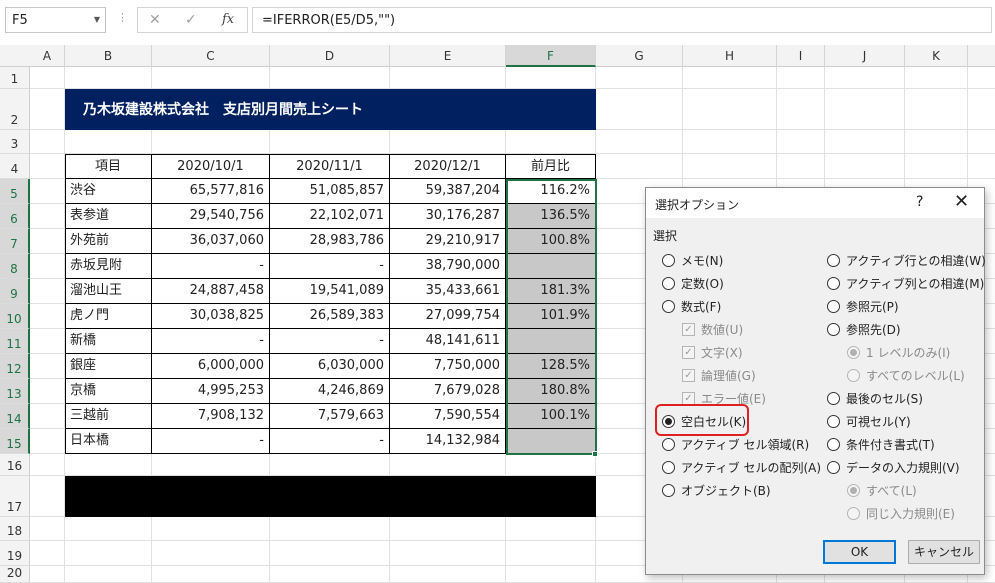 This screenshot has width=995, height=583. I want to click on column-header-i: I, so click(801, 56).